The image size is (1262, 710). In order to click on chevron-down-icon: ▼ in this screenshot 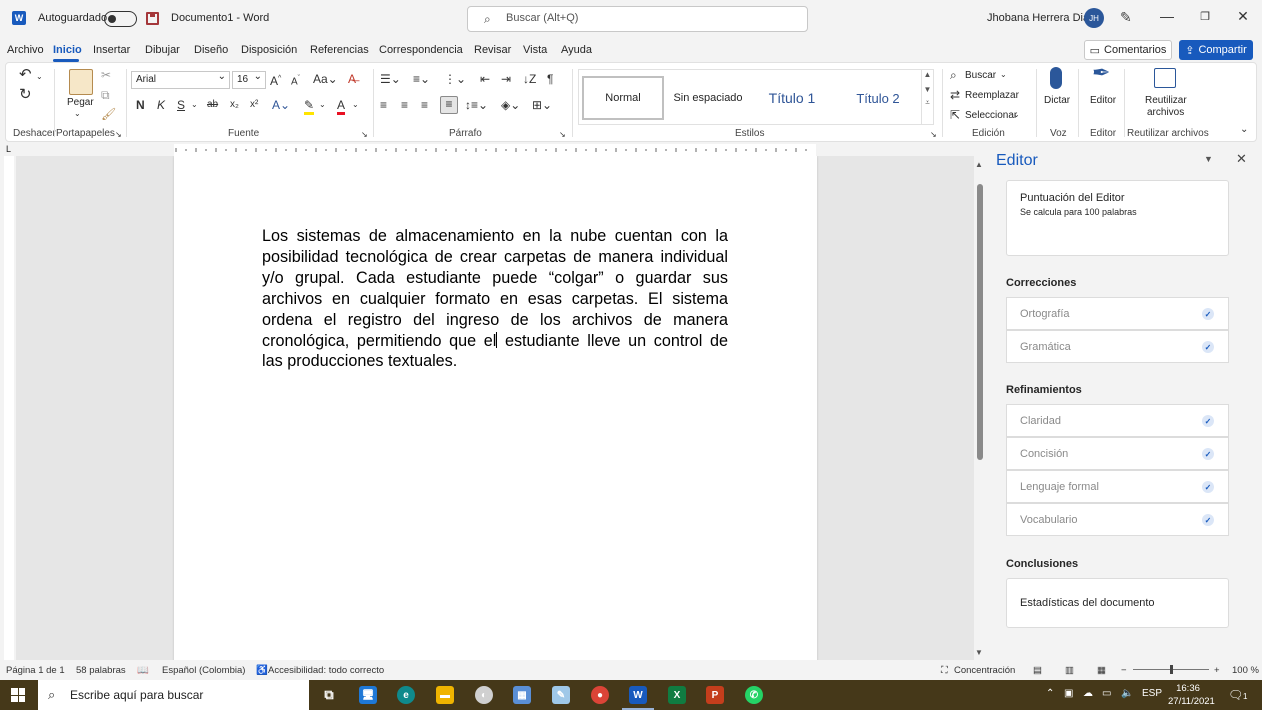, I will do `click(927, 89)`.